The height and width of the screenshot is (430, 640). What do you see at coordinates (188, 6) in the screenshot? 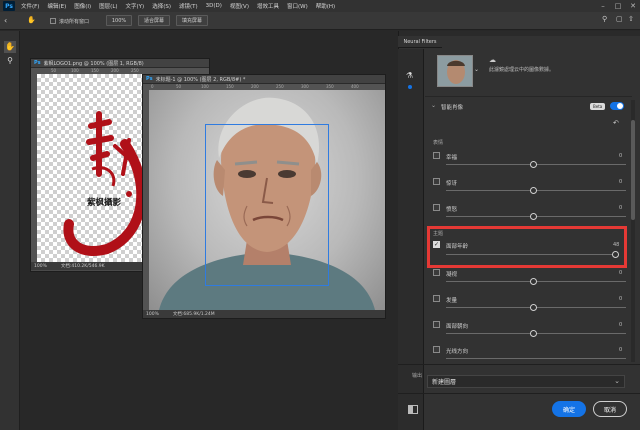
I see `menu-filter: 滤镜(T)` at bounding box center [188, 6].